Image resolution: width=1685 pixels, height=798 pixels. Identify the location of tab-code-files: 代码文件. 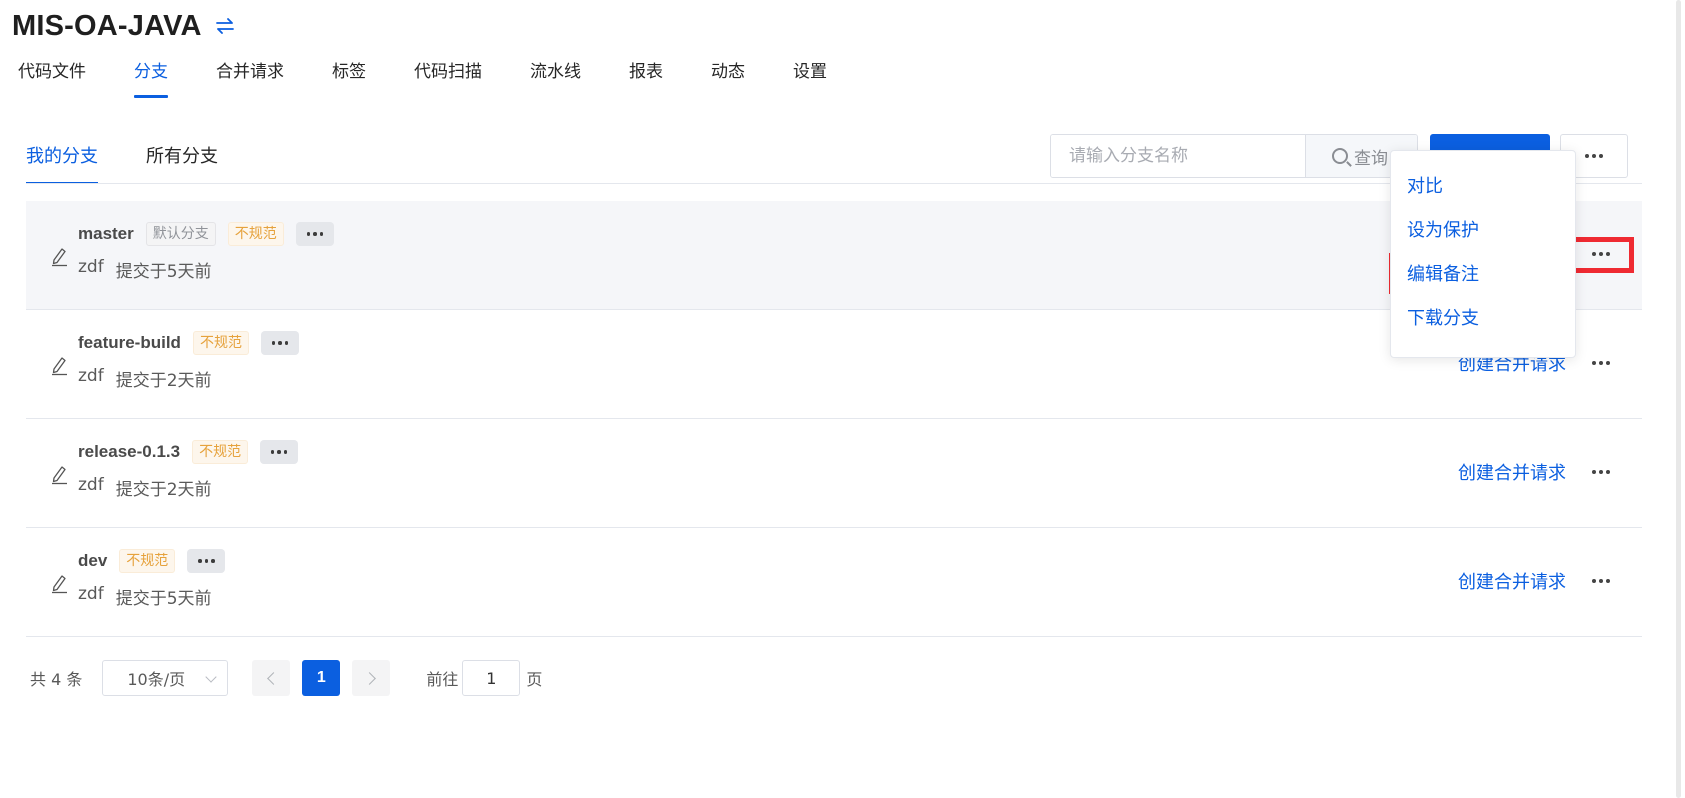
(52, 78).